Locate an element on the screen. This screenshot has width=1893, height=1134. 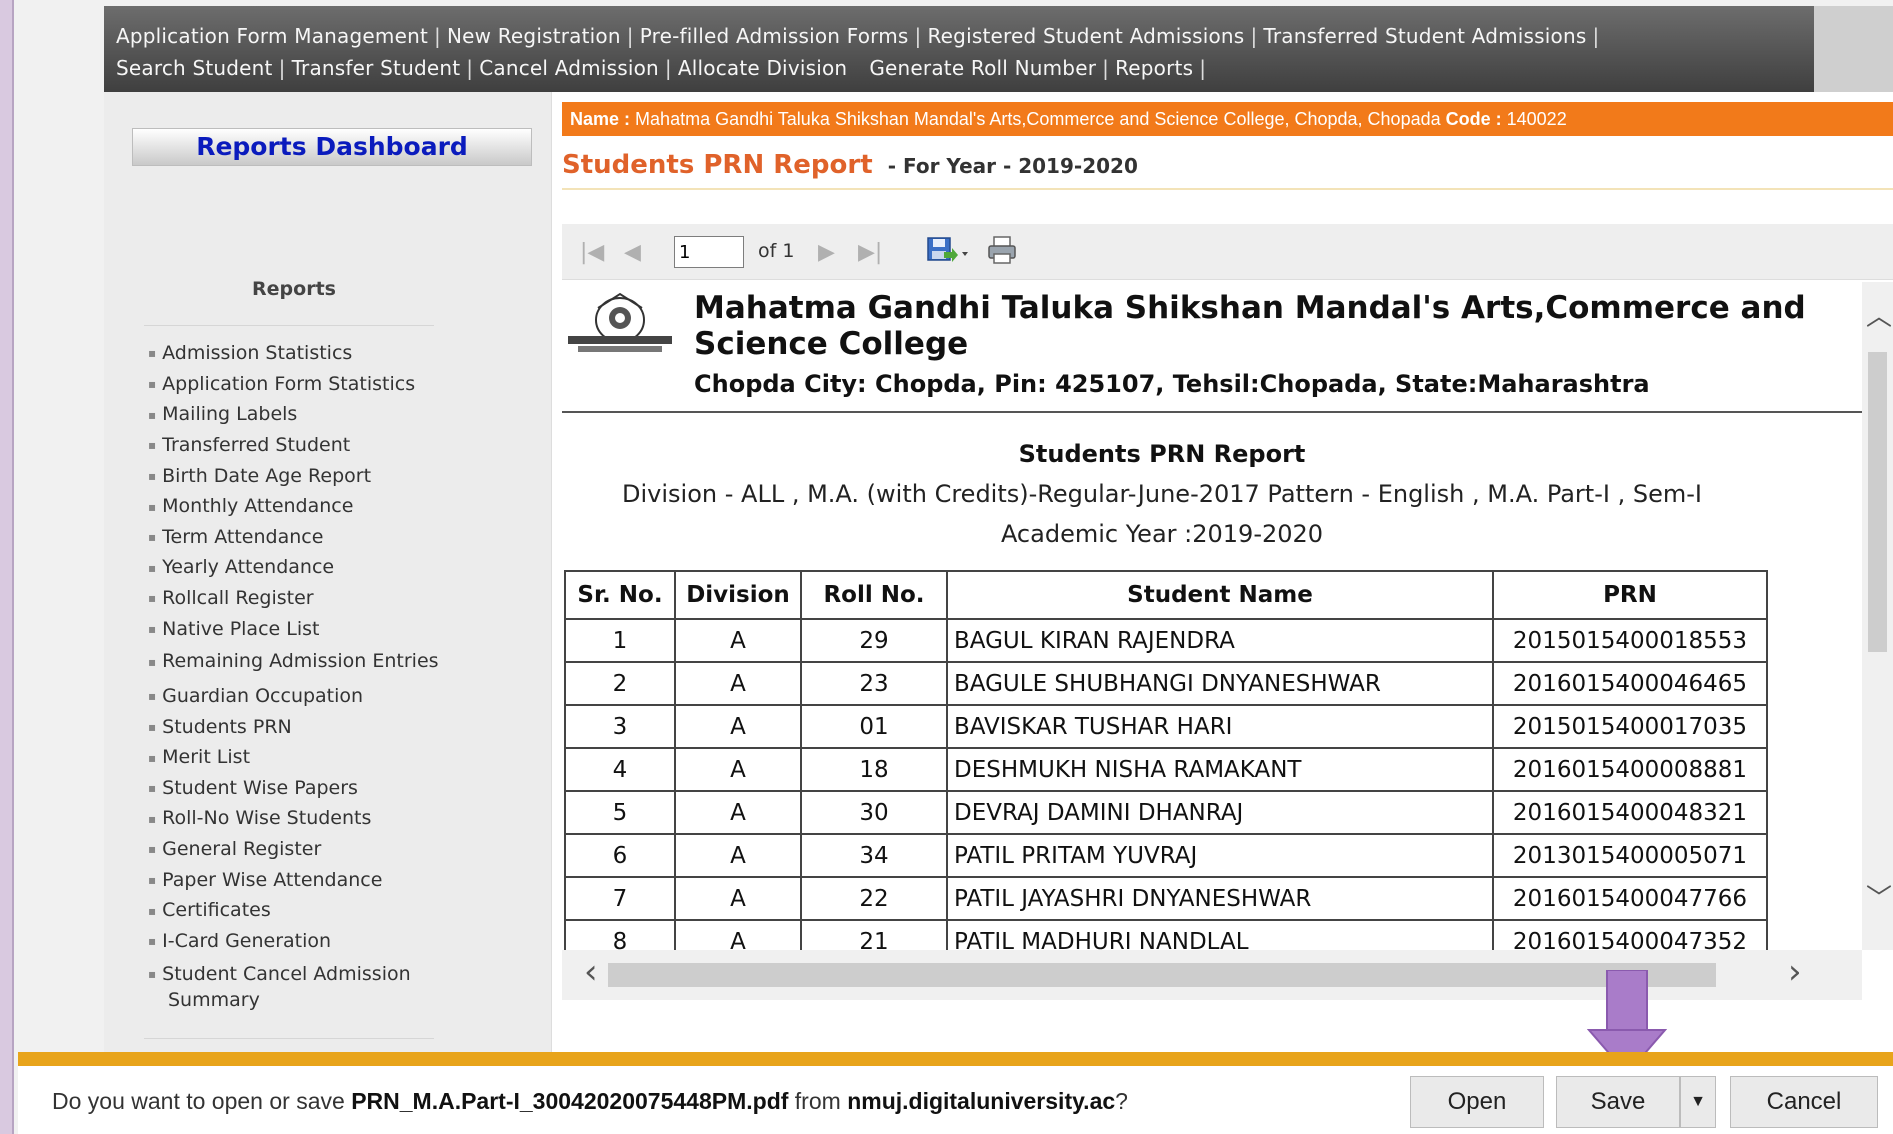
report-item-general-register: ▪ General Register is located at coordinates (313, 849).